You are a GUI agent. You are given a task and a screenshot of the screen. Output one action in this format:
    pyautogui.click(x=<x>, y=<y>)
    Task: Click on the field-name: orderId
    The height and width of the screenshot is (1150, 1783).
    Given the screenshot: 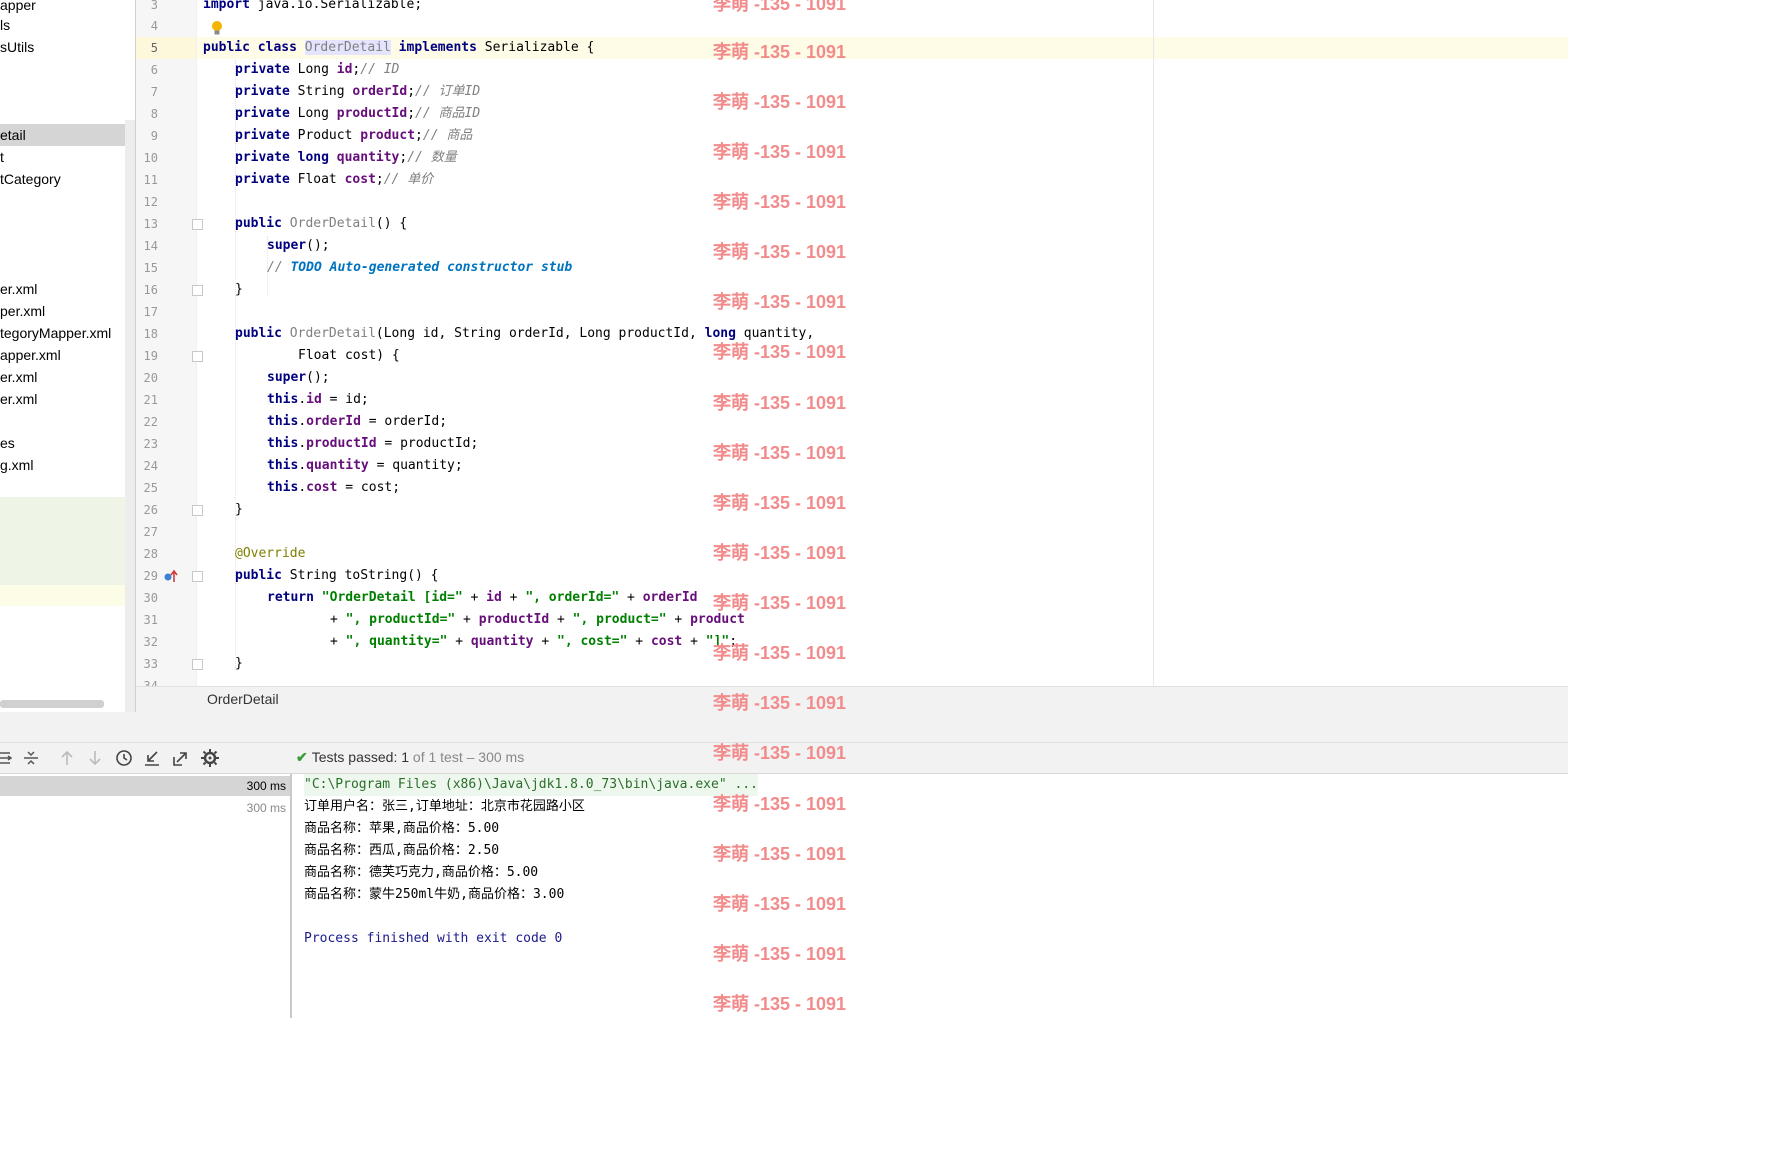 What is the action you would take?
    pyautogui.click(x=333, y=421)
    